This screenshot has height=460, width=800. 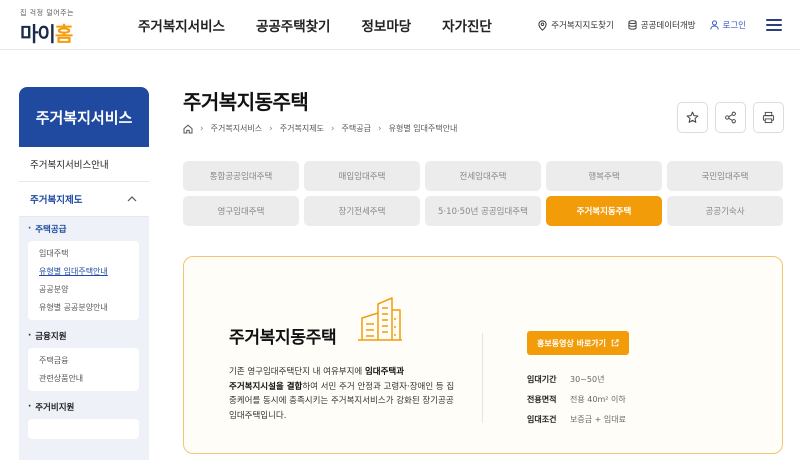 What do you see at coordinates (89, 271) in the screenshot?
I see `sidebar-subitem-rental-types: 유형별 임대주택안내` at bounding box center [89, 271].